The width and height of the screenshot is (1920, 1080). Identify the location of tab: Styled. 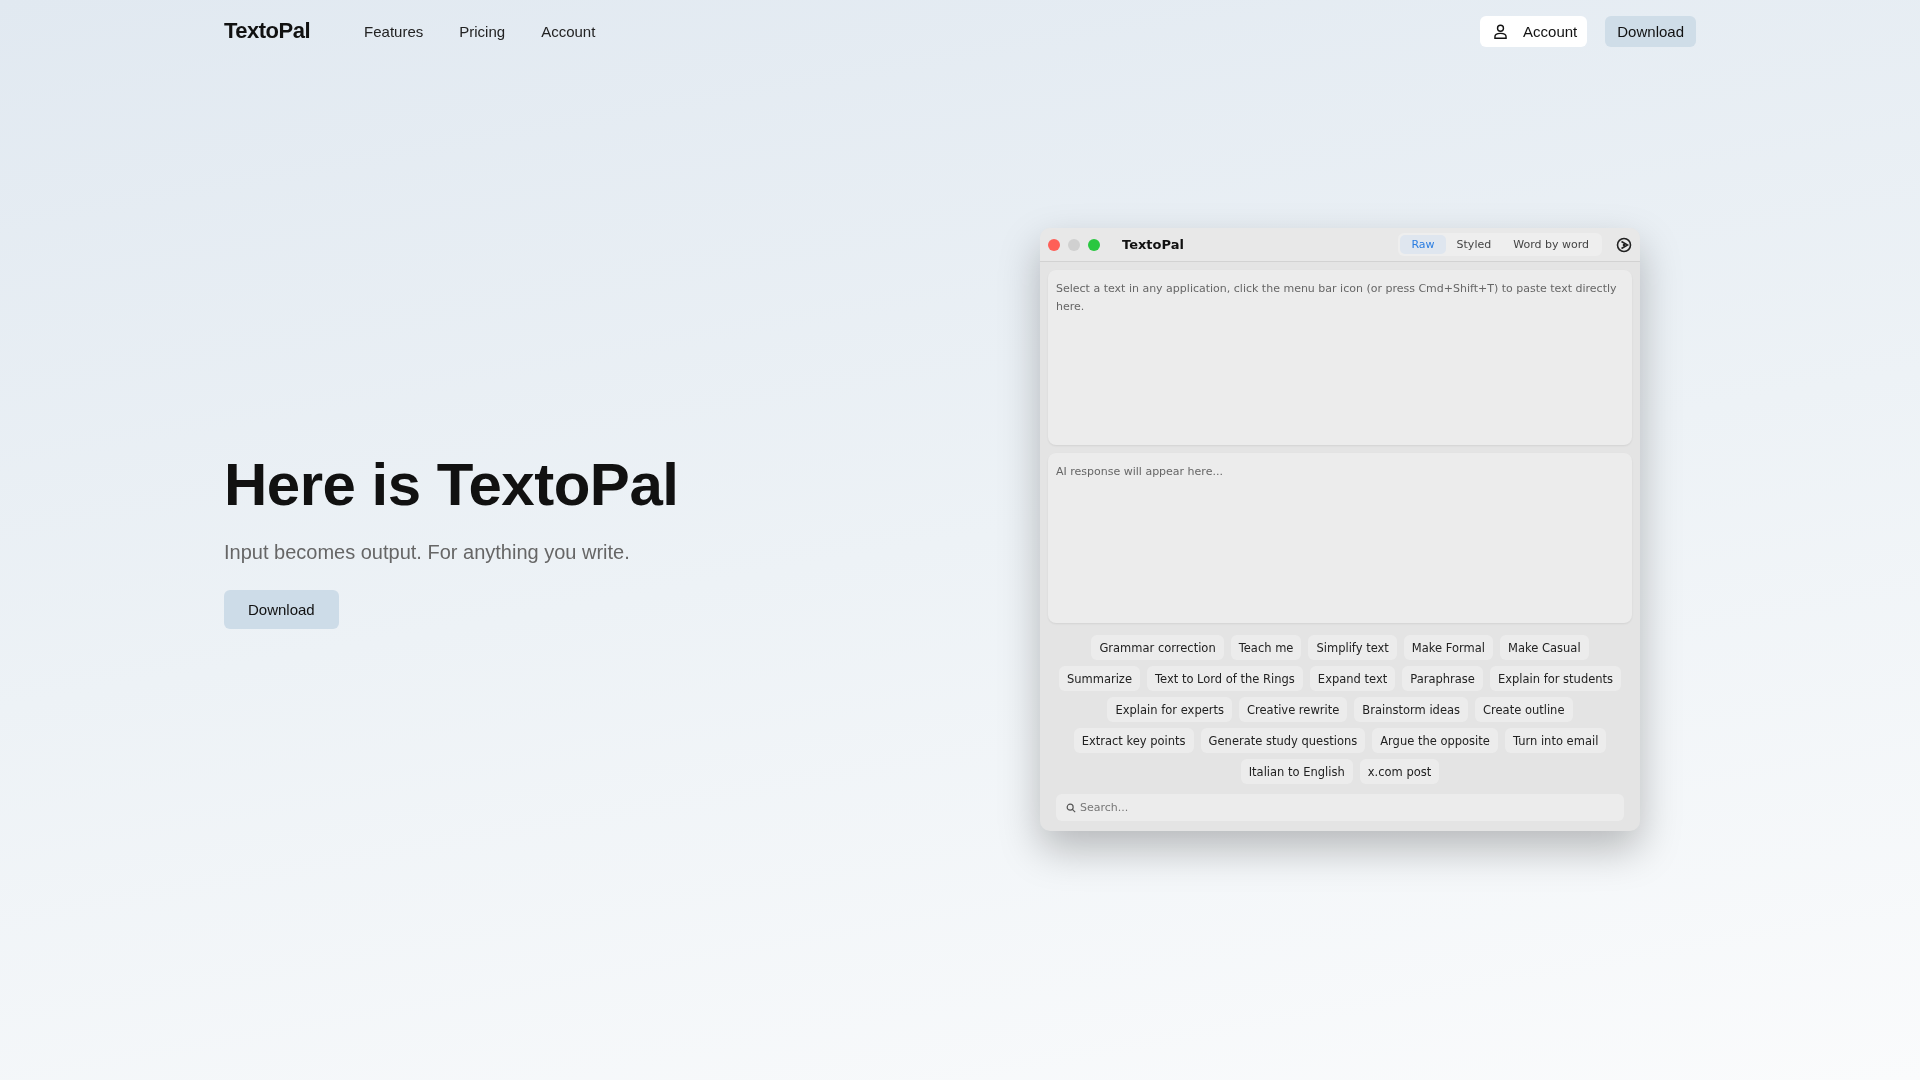
(1474, 244).